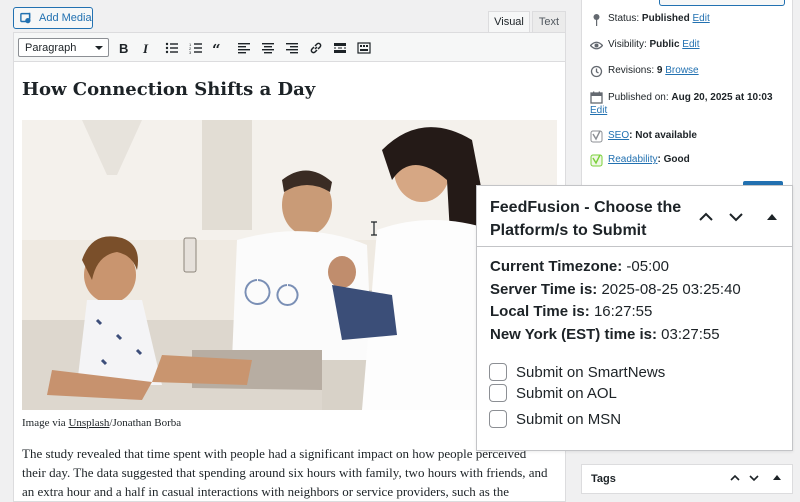 The image size is (800, 502). I want to click on server-time-line: Server Time is: 2025-08-25 03:25:40, so click(615, 289).